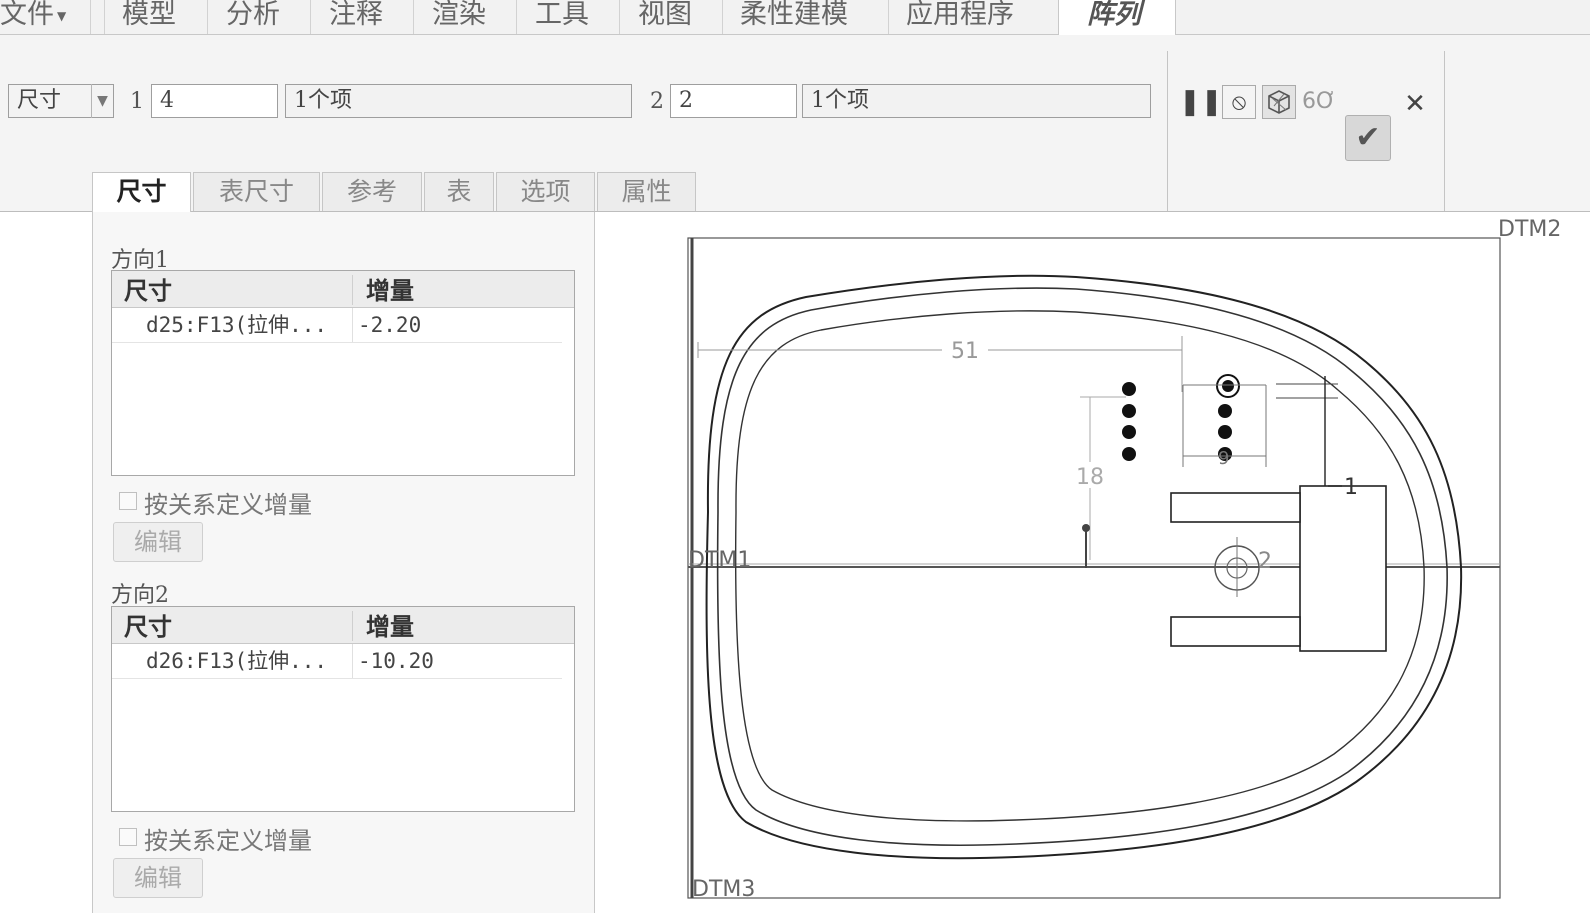  I want to click on close-icon: ✕, so click(1415, 104).